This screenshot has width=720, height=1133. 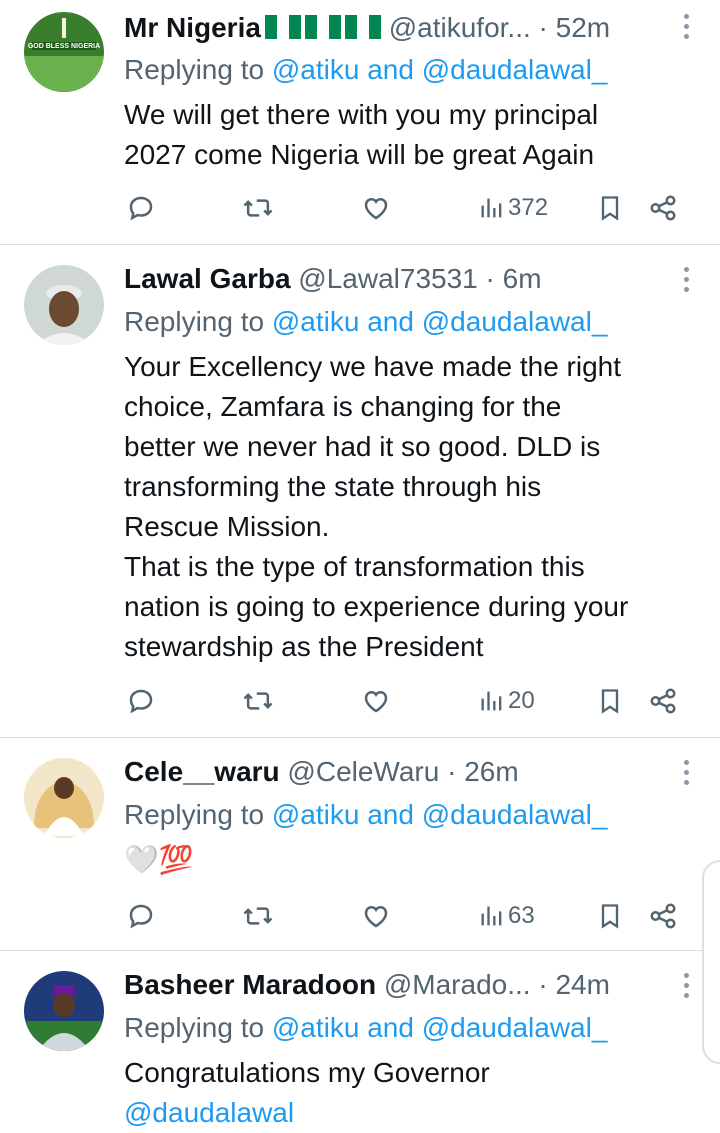 I want to click on tweet-mention-link: @daudalawal, so click(x=414, y=1113).